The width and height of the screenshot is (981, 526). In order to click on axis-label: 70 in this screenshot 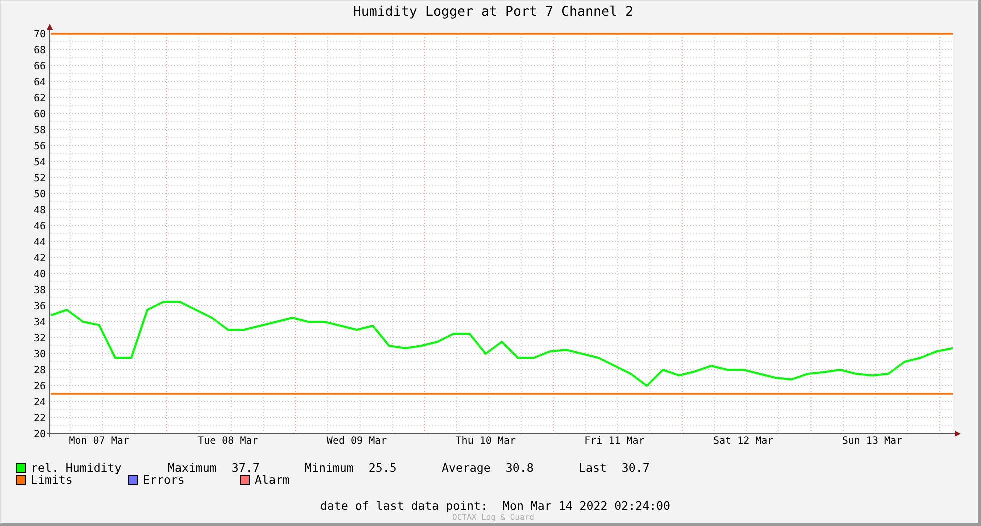, I will do `click(40, 35)`.